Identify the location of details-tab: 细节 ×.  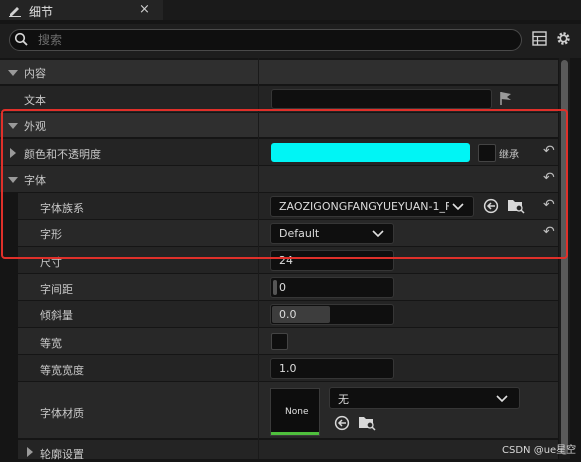
(81, 10).